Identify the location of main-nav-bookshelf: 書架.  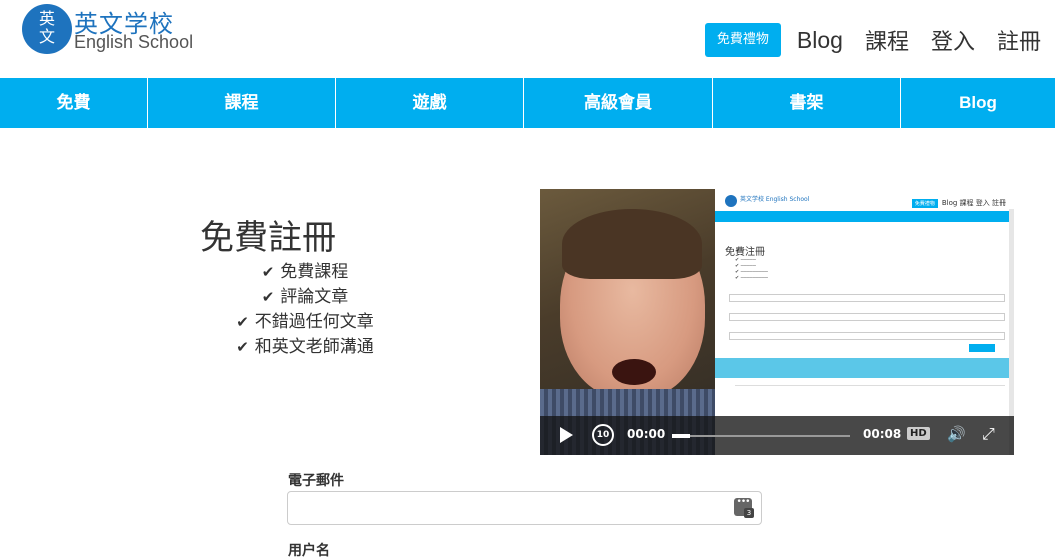
(807, 103).